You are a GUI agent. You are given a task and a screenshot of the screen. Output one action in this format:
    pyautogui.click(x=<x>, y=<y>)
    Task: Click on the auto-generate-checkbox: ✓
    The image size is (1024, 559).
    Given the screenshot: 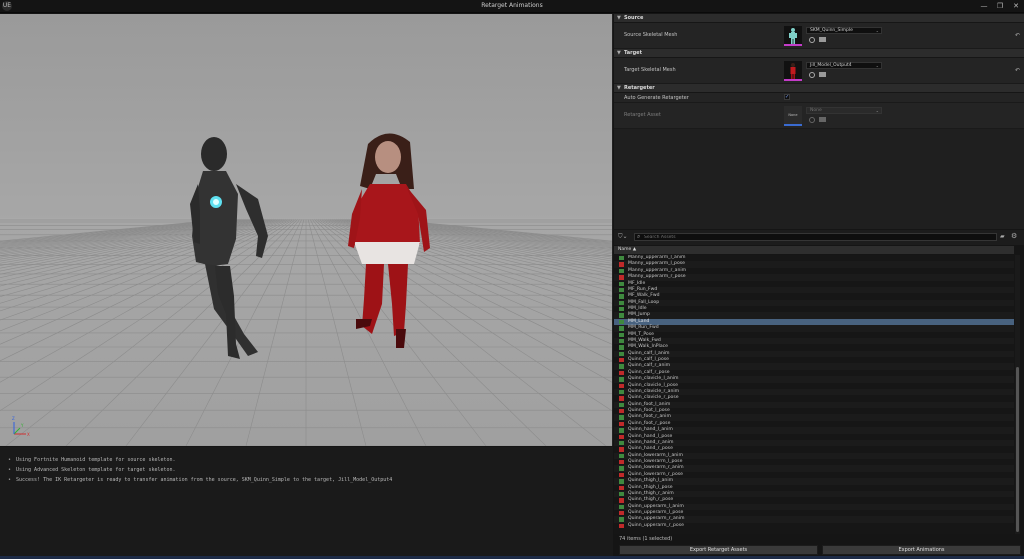 What is the action you would take?
    pyautogui.click(x=787, y=97)
    